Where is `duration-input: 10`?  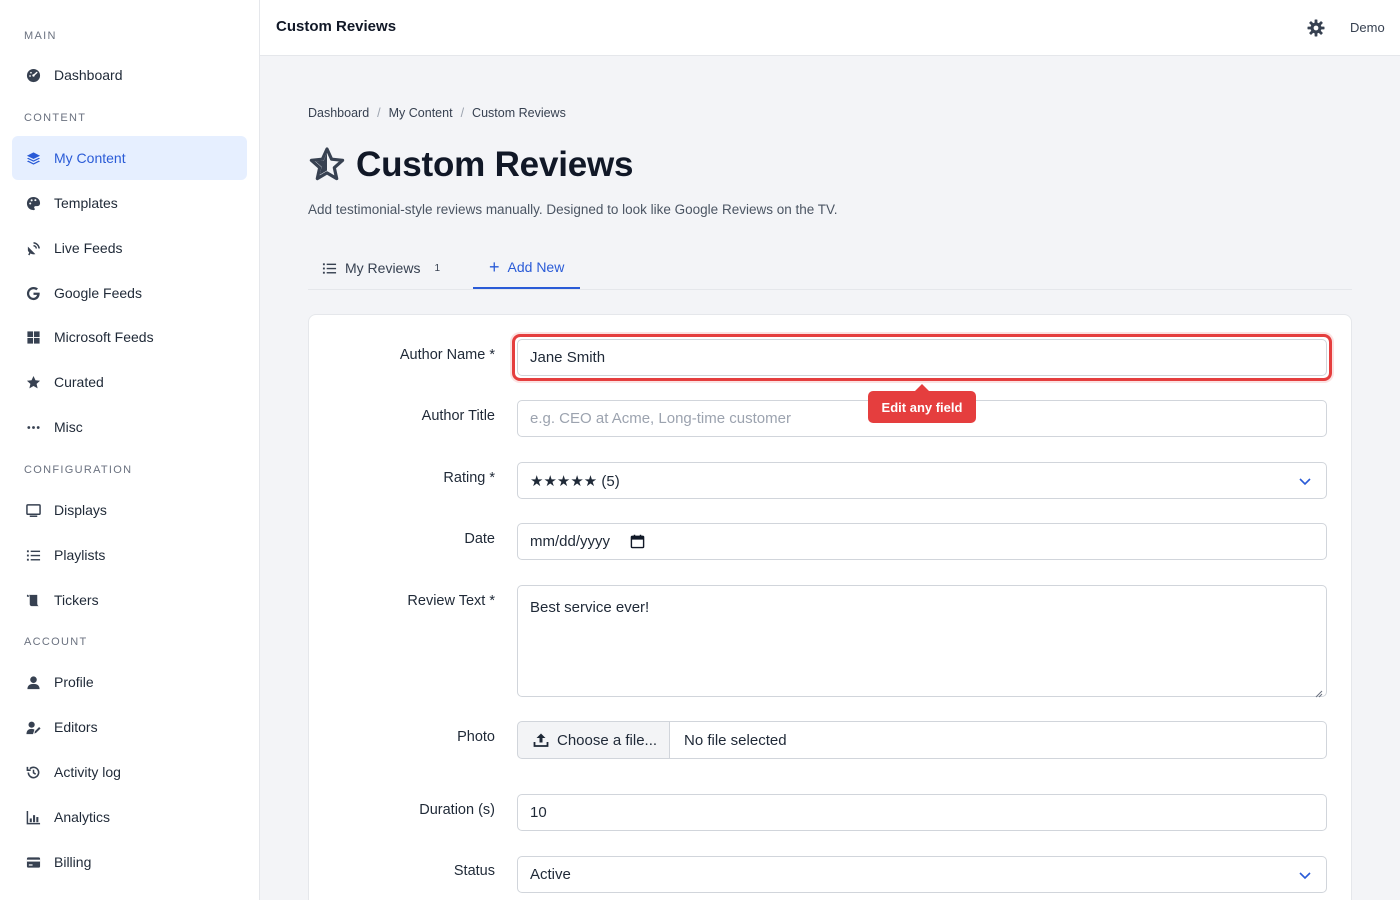 duration-input: 10 is located at coordinates (922, 812).